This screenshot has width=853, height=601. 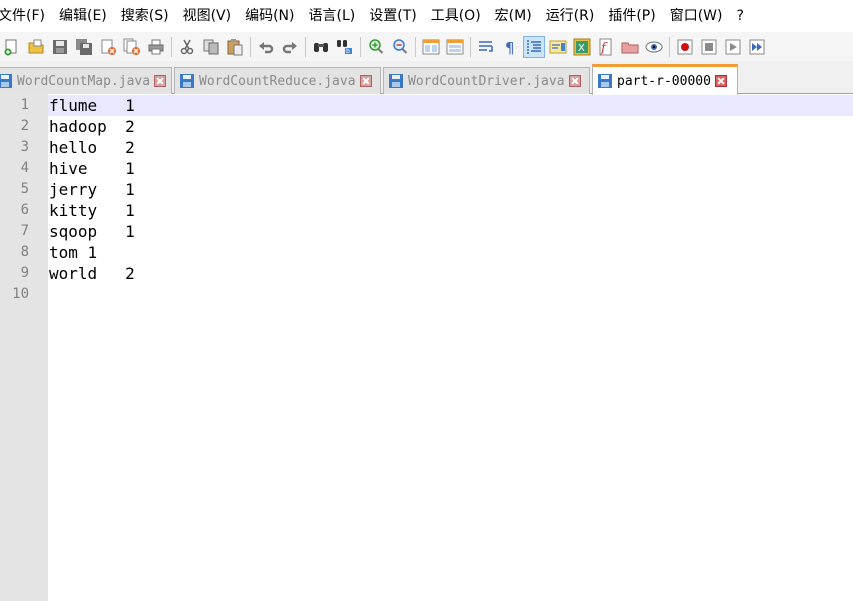 I want to click on copy-button, so click(x=211, y=47).